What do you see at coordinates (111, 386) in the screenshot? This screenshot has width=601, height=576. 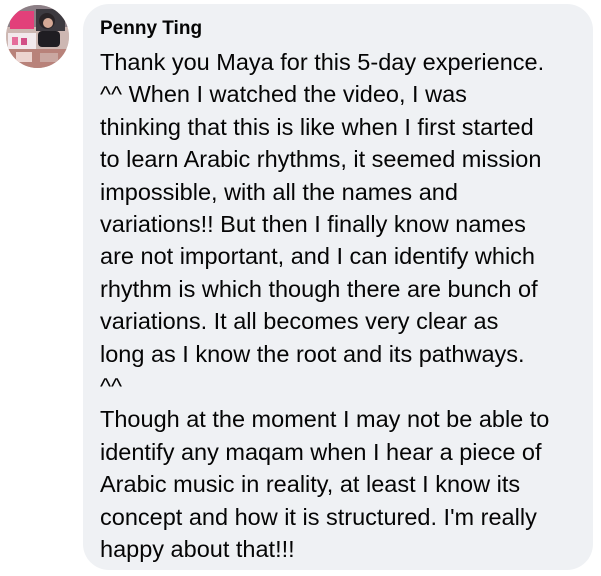 I see `comment-line: ^^` at bounding box center [111, 386].